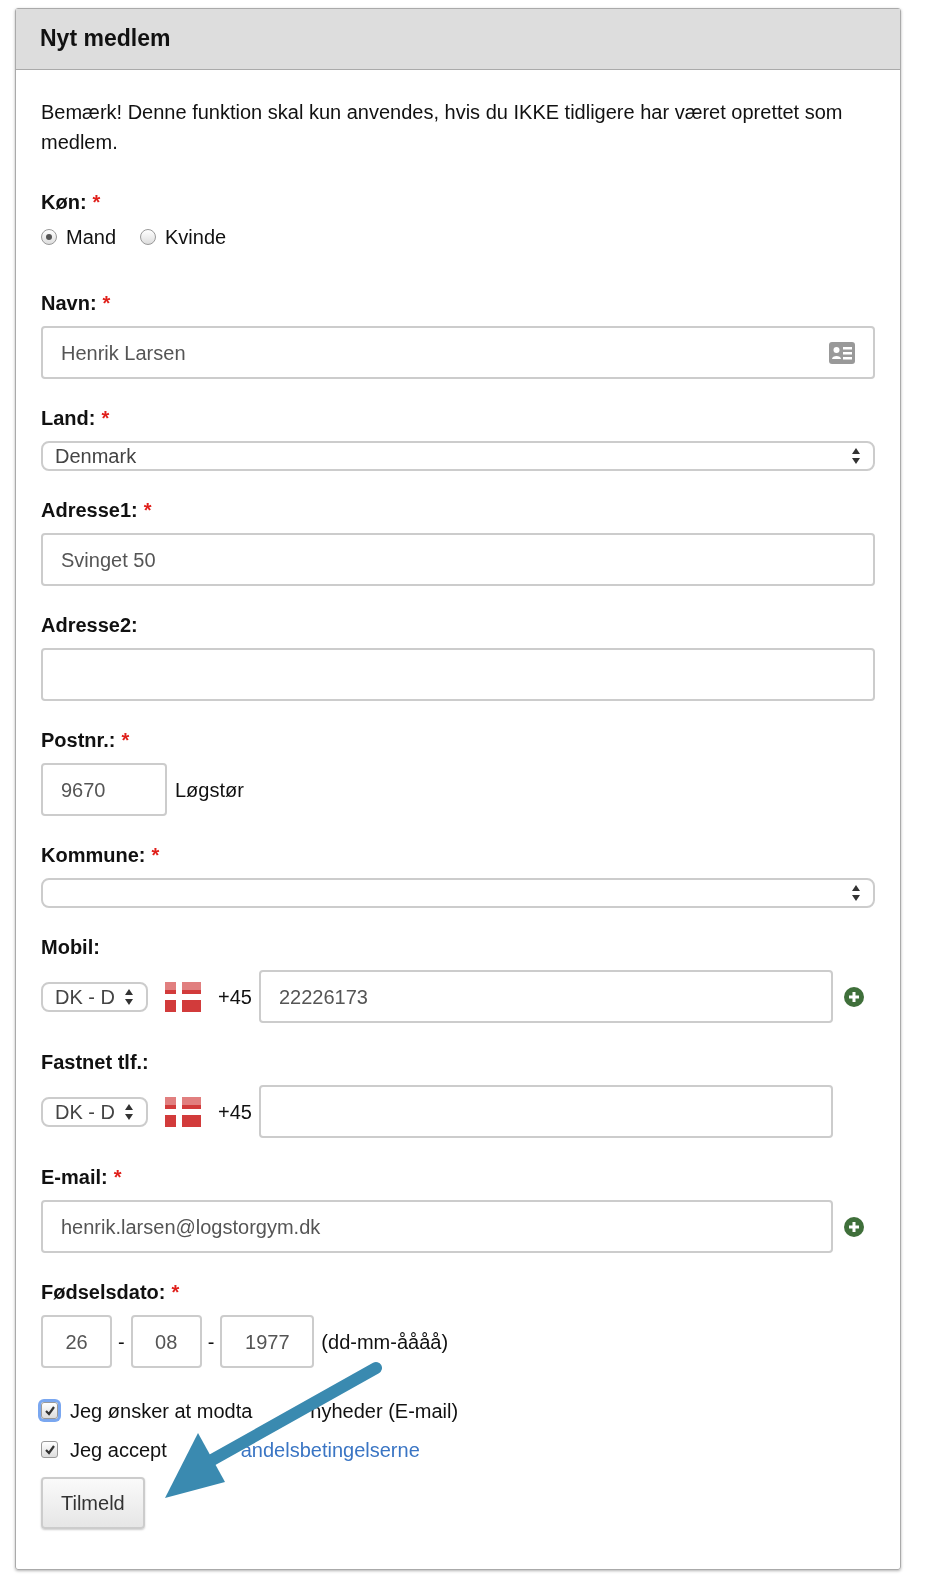  What do you see at coordinates (458, 674) in the screenshot?
I see `text-field` at bounding box center [458, 674].